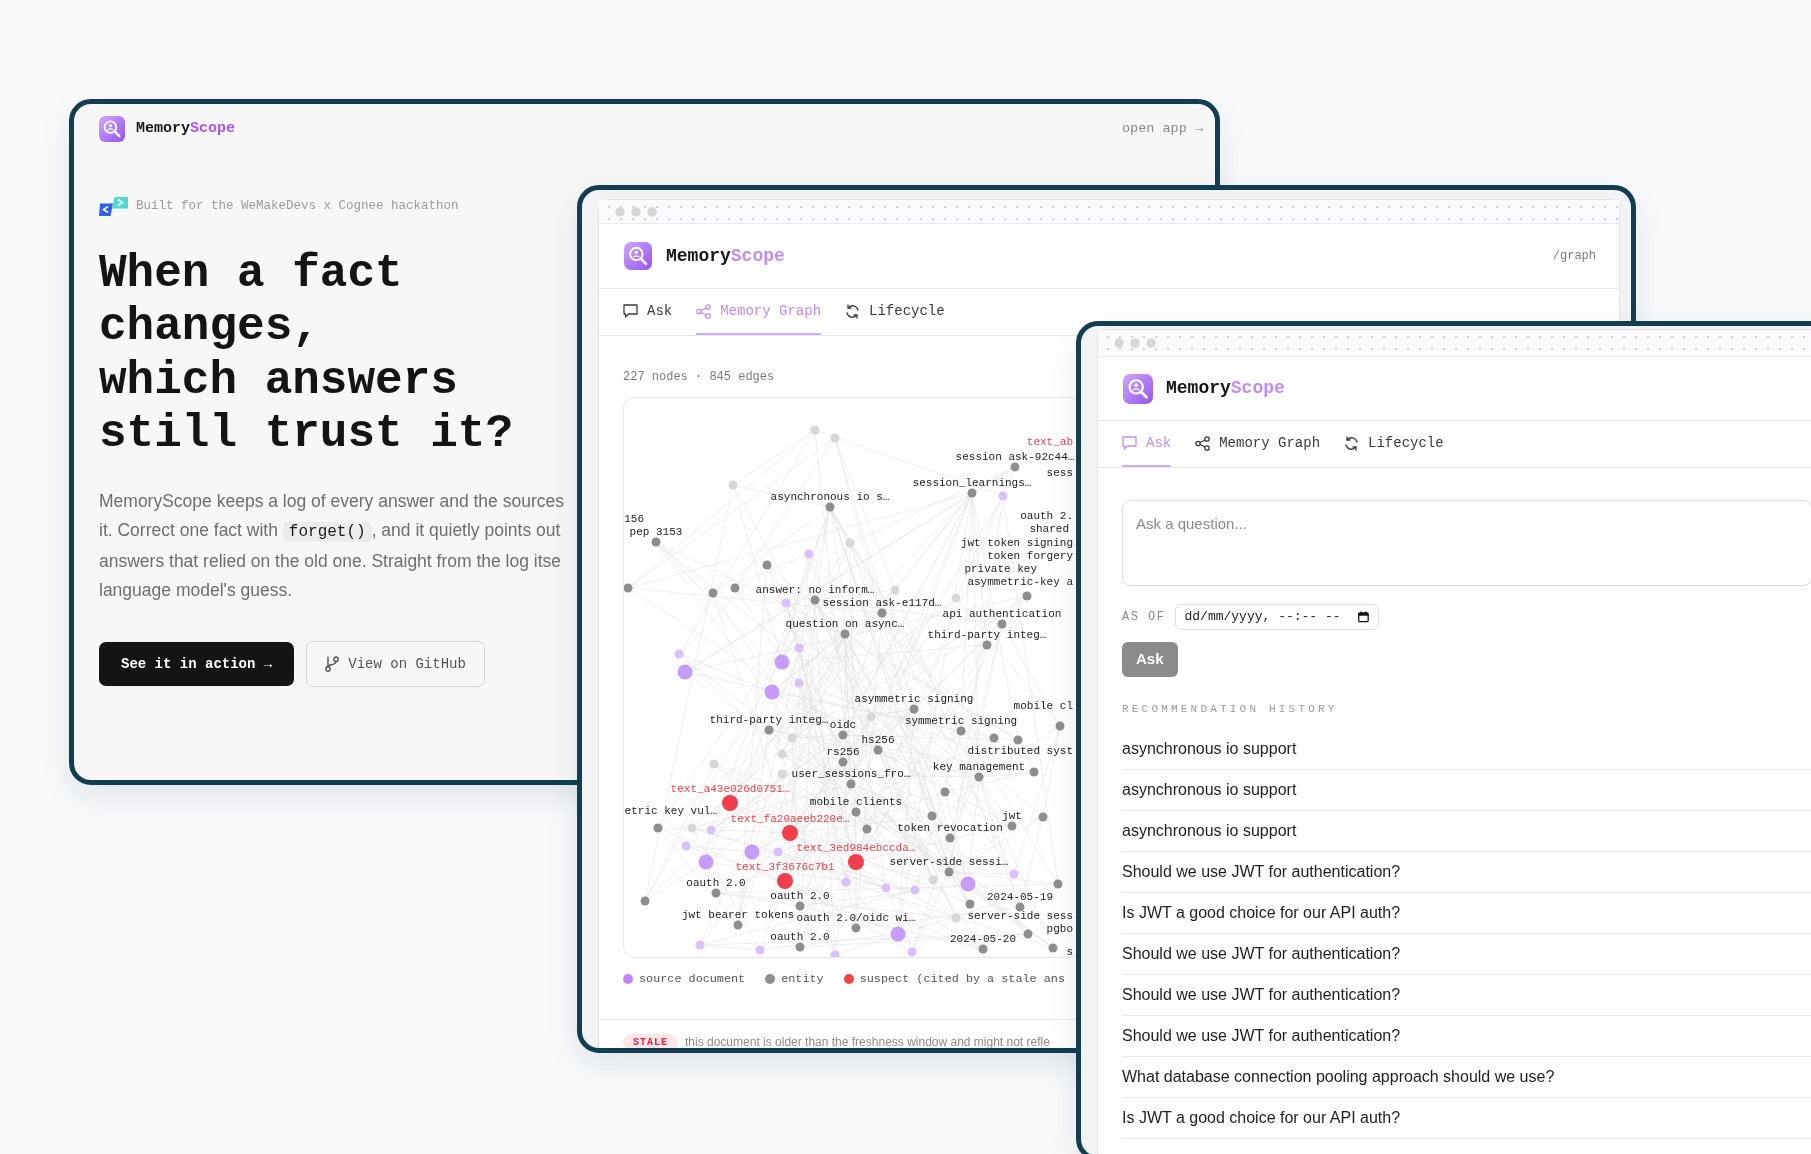 This screenshot has height=1154, width=1811. I want to click on description: MemoryScope keeps a log of every answer and the sources it. Correct one fact with forget() , and it quietly points out answers that relied on the old one. Straight from the log itse language model's guess., so click(331, 546).